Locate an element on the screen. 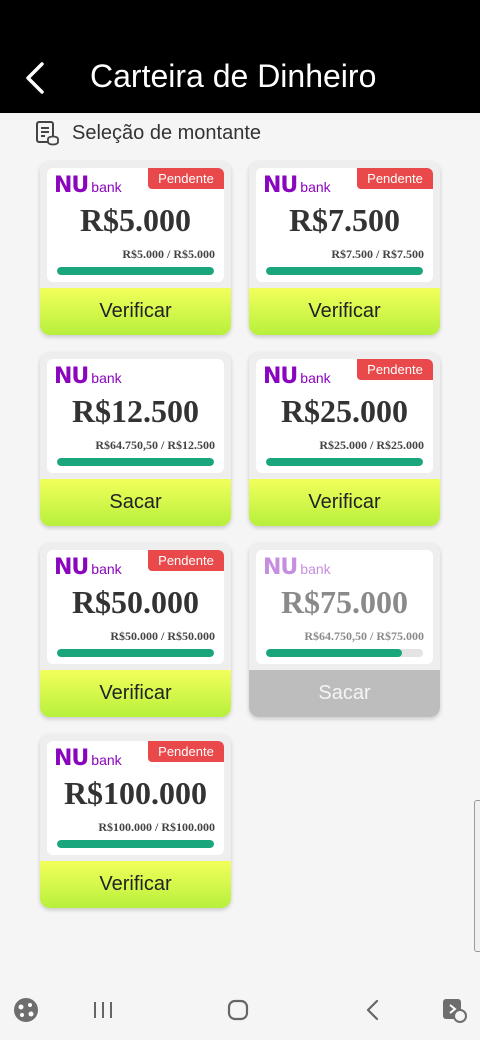 Image resolution: width=480 pixels, height=1040 pixels. game-launcher-icon is located at coordinates (26, 1010).